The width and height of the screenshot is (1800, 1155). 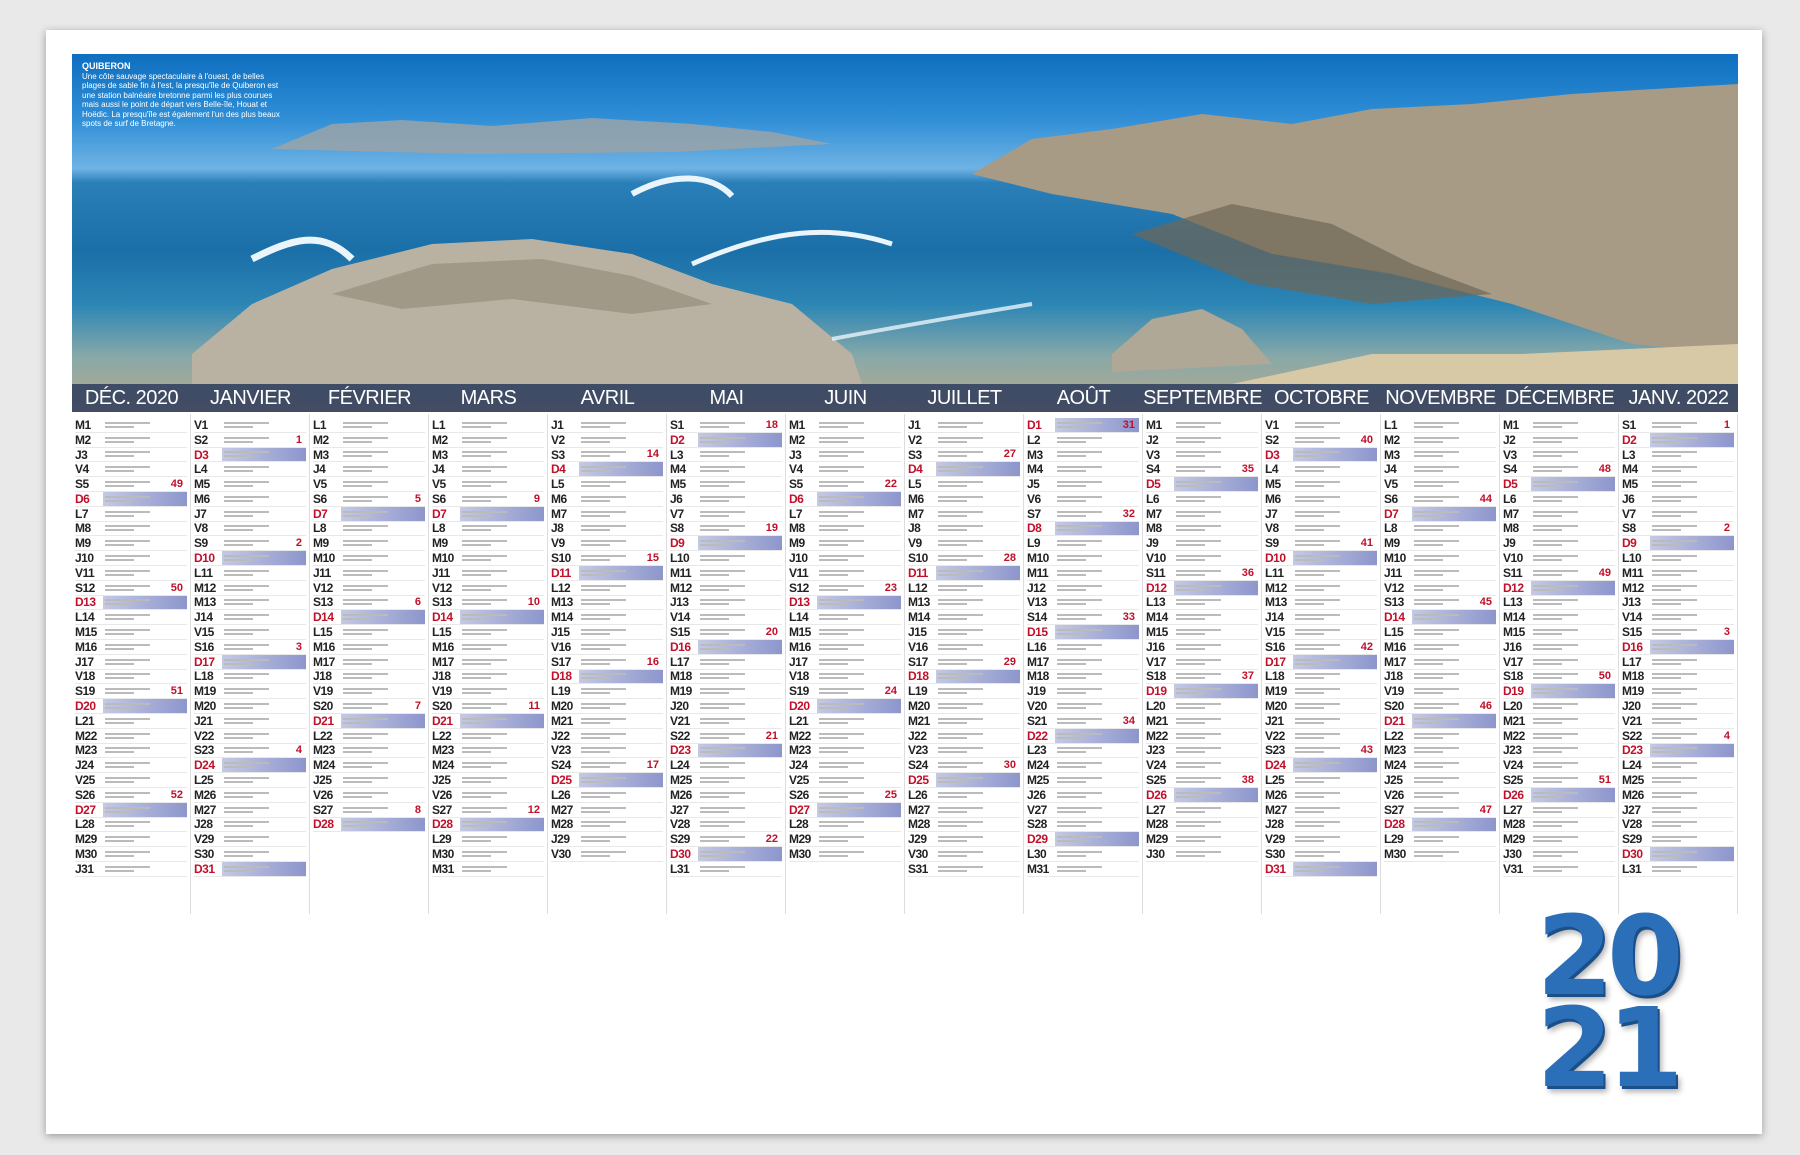 What do you see at coordinates (560, 839) in the screenshot?
I see `day-label: J29` at bounding box center [560, 839].